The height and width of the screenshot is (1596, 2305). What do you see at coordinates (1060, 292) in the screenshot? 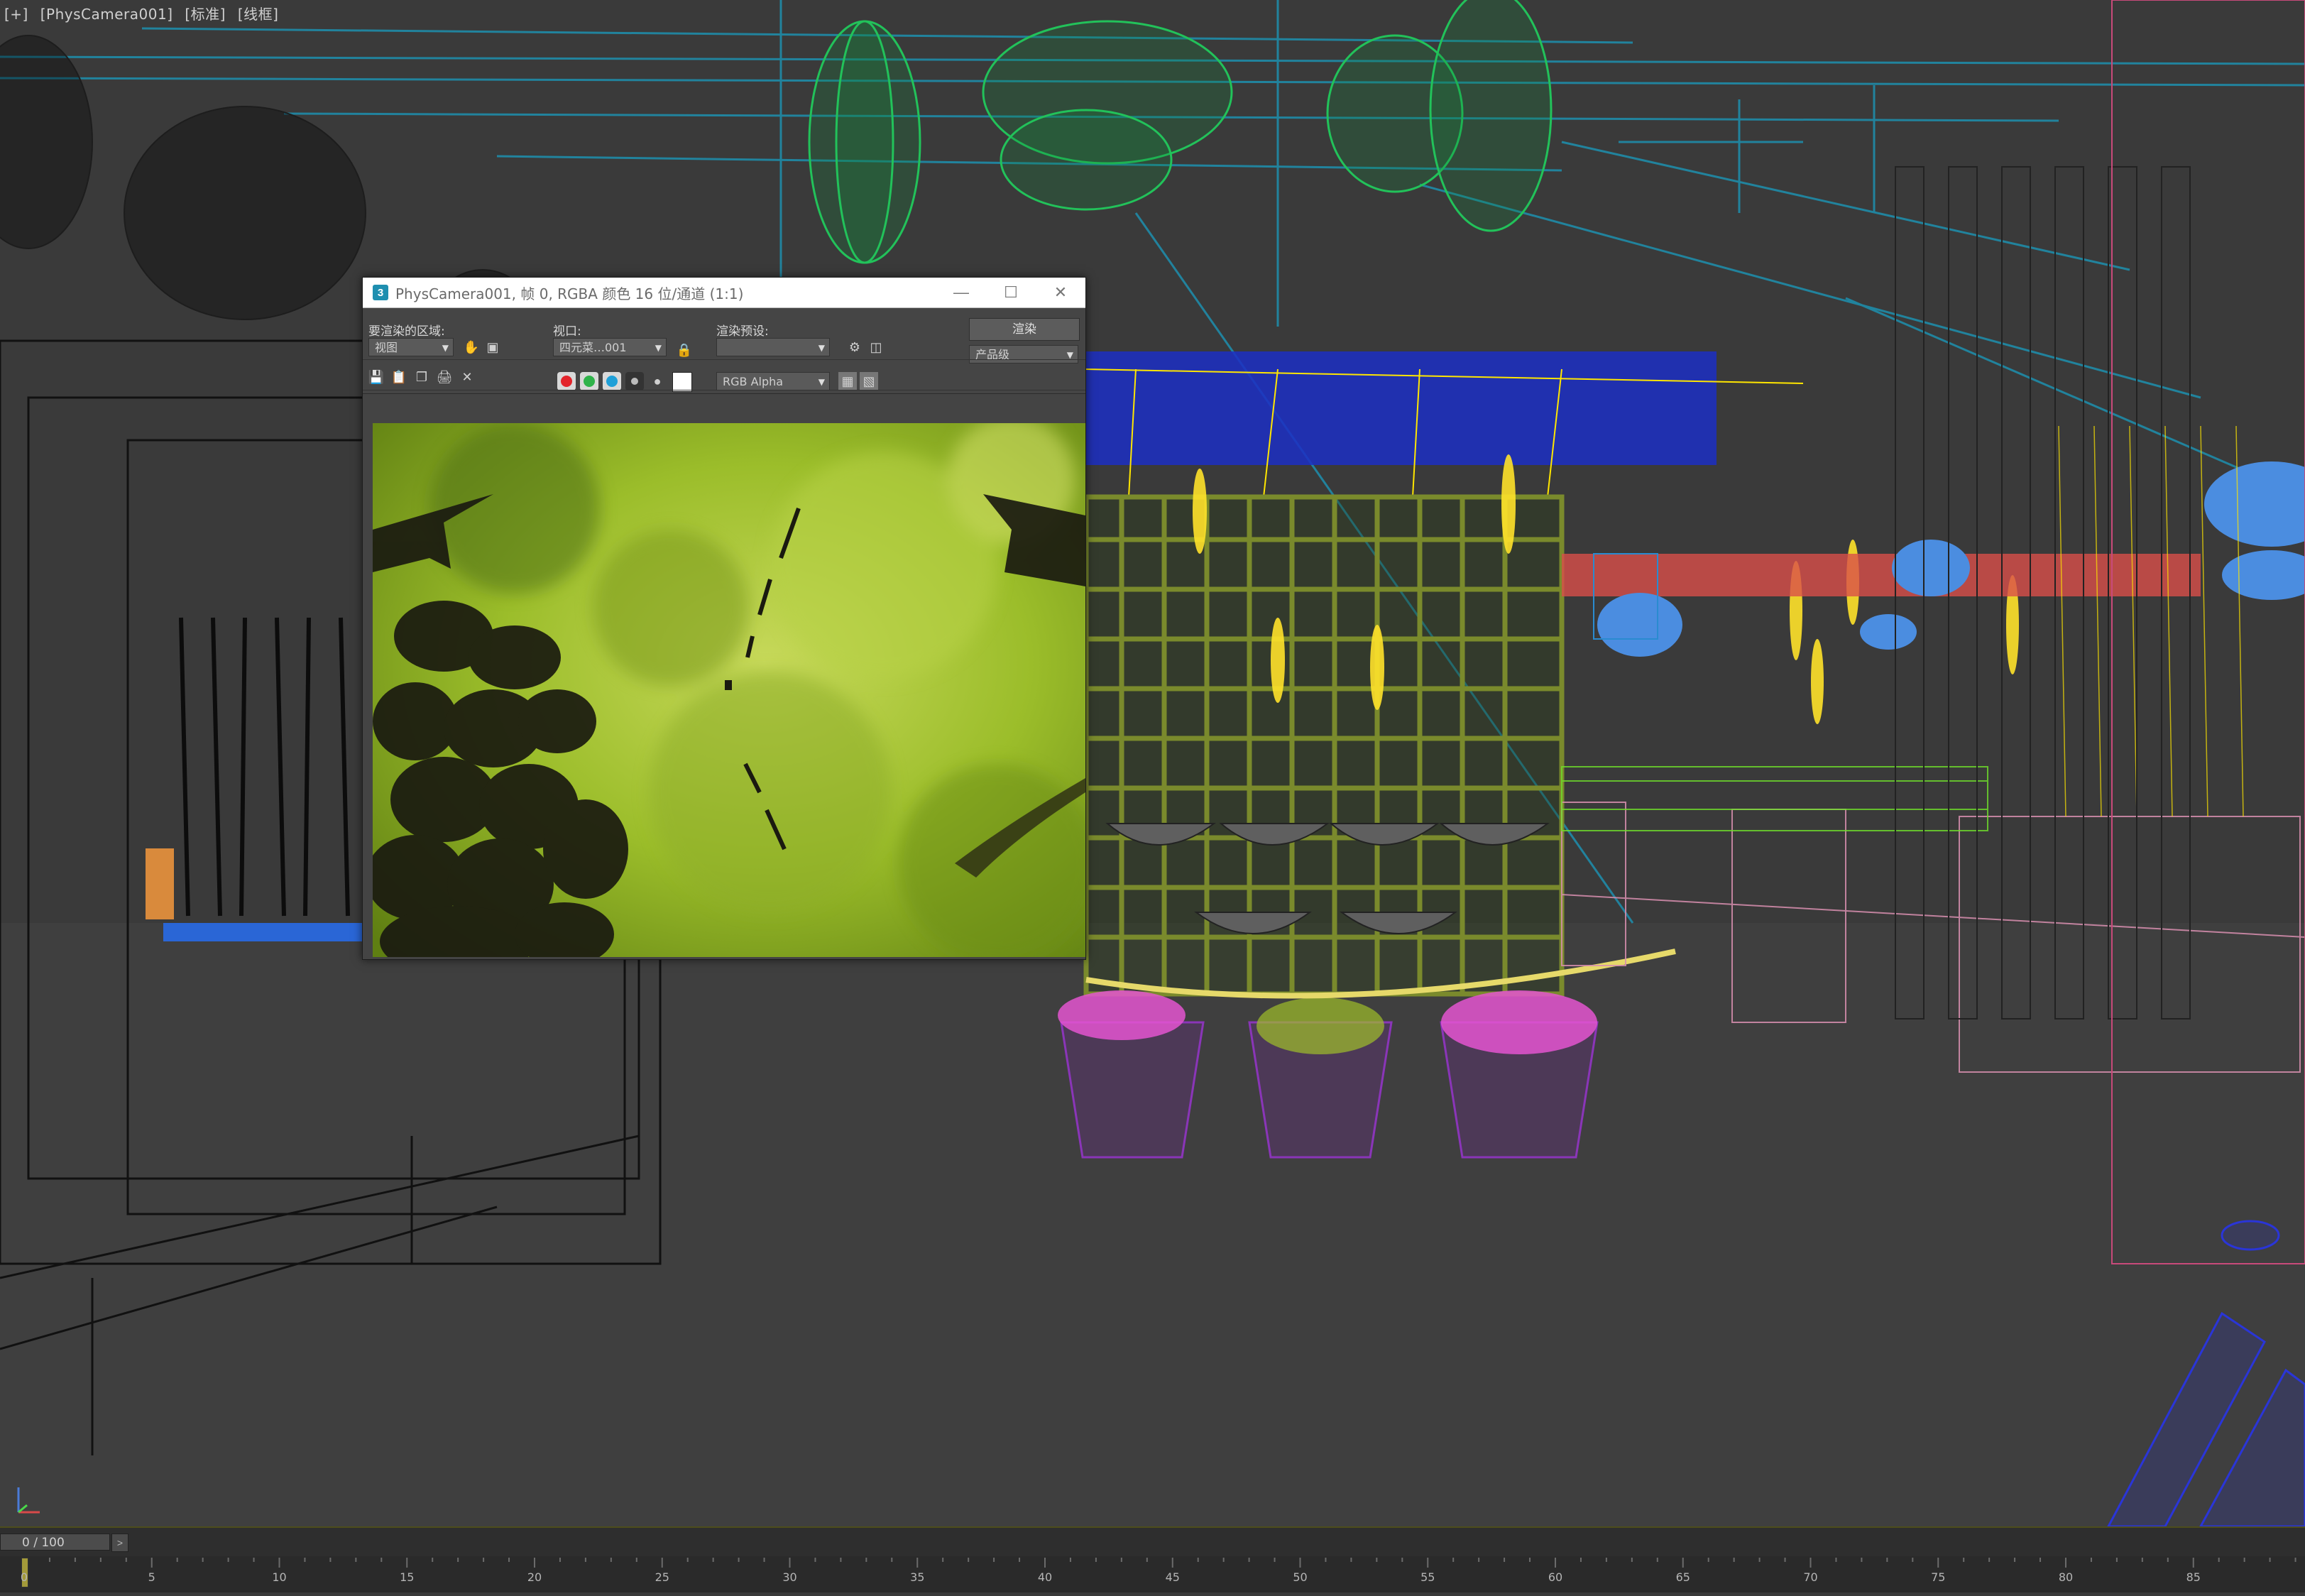
I see `close-icon: ✕` at bounding box center [1060, 292].